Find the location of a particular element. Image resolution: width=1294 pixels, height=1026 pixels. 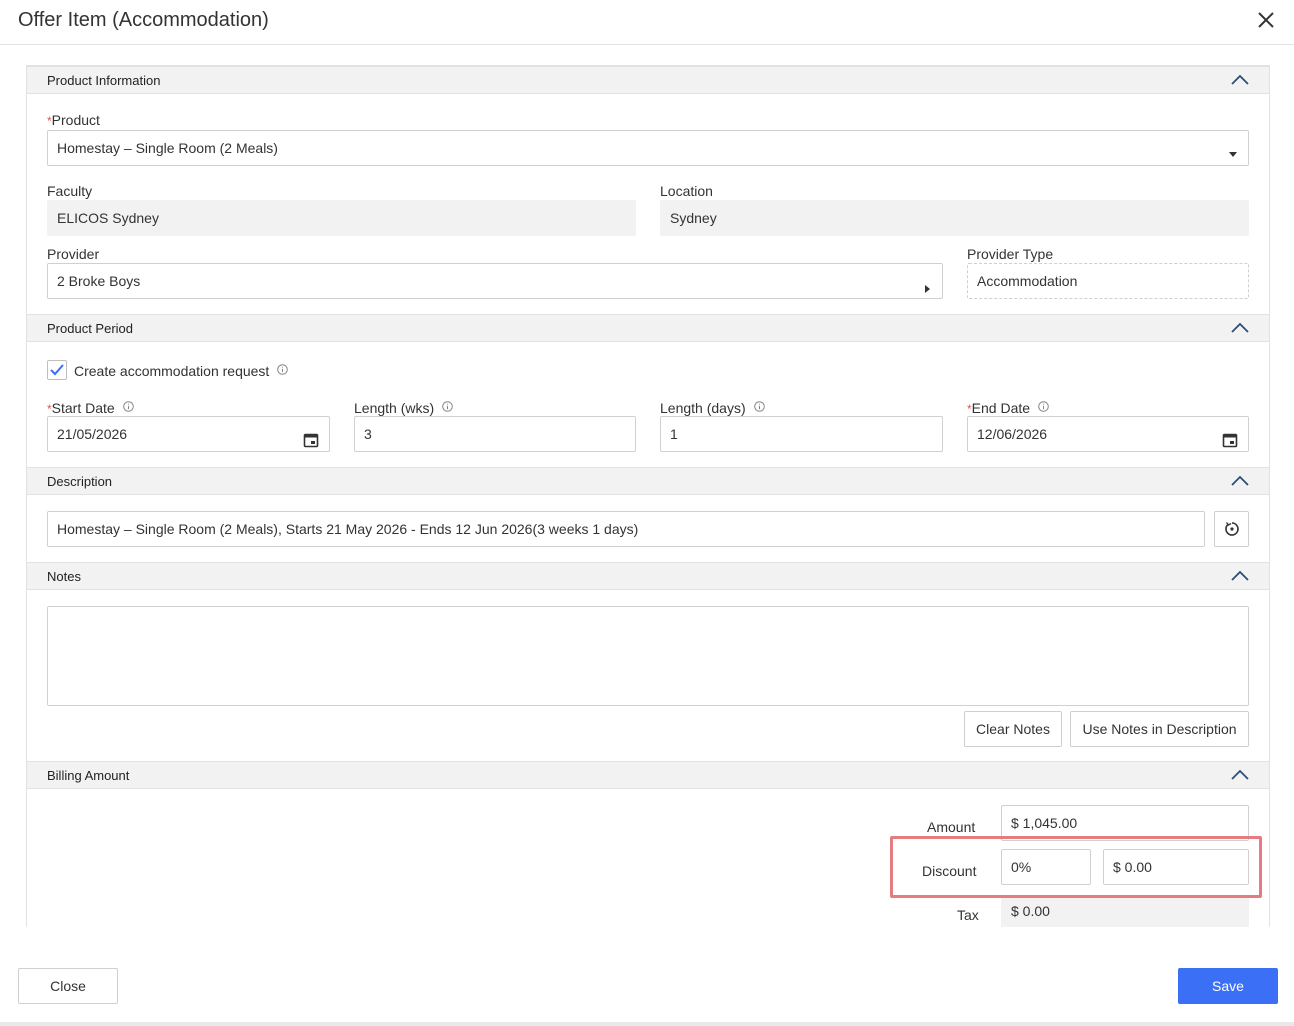

discount-label: Discount is located at coordinates (949, 871).